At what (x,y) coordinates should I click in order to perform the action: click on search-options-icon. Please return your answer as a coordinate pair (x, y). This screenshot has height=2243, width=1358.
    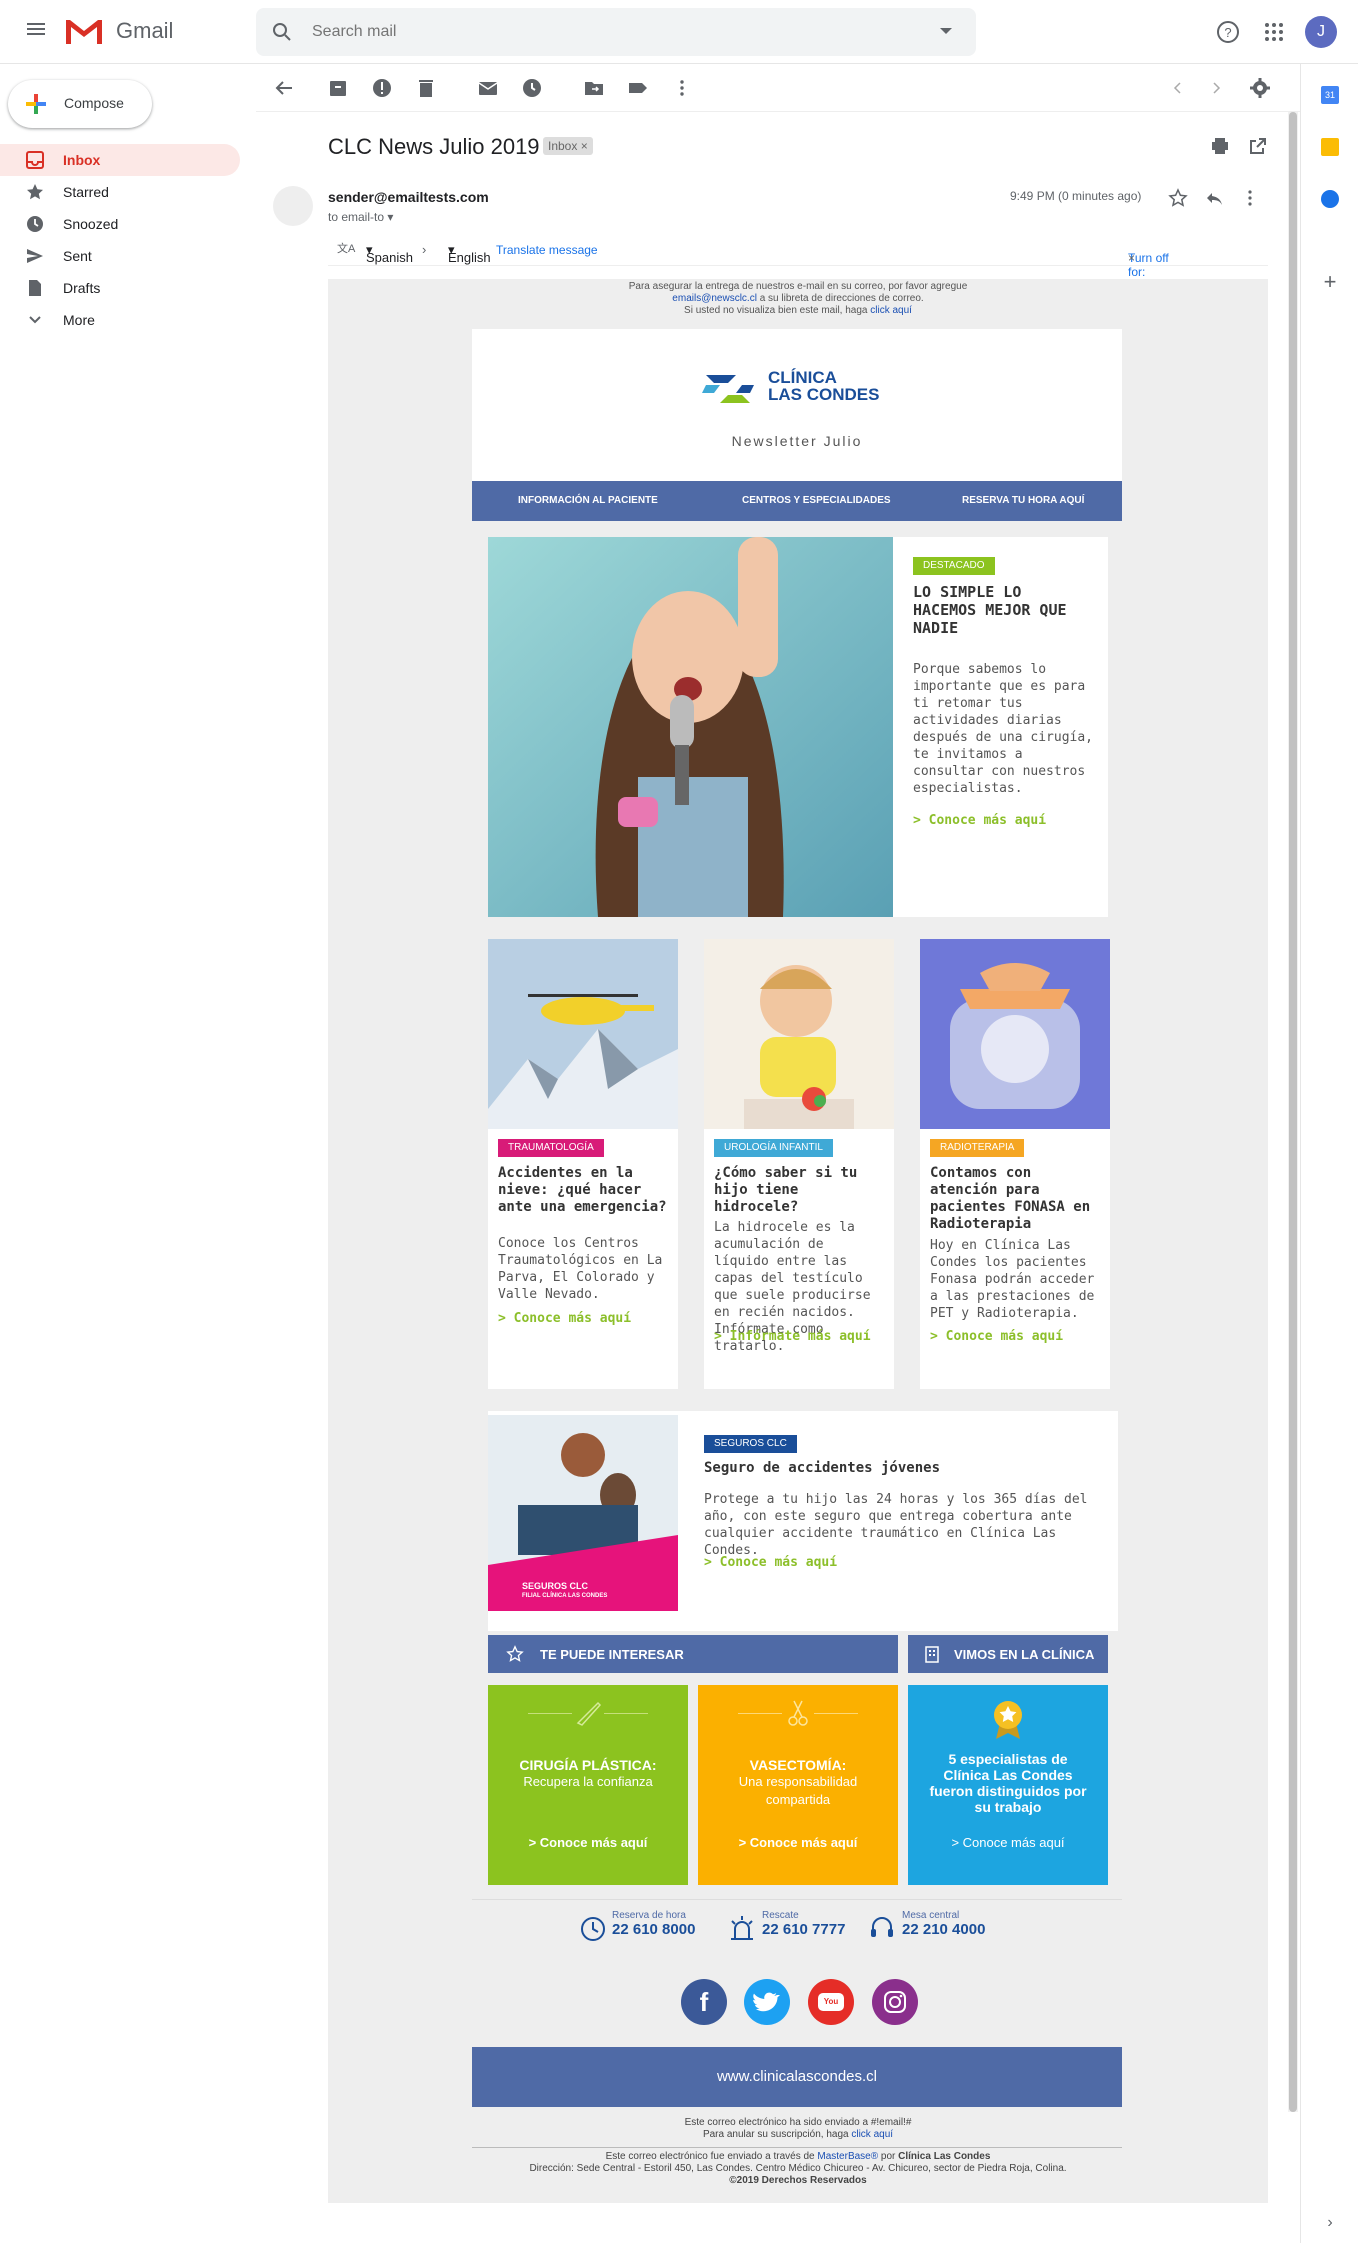
    Looking at the image, I should click on (946, 31).